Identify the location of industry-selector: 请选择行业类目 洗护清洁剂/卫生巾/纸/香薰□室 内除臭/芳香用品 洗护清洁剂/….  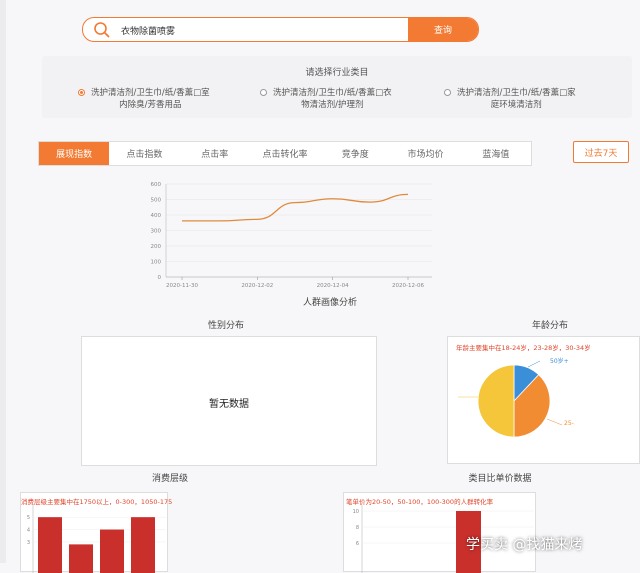
(337, 87).